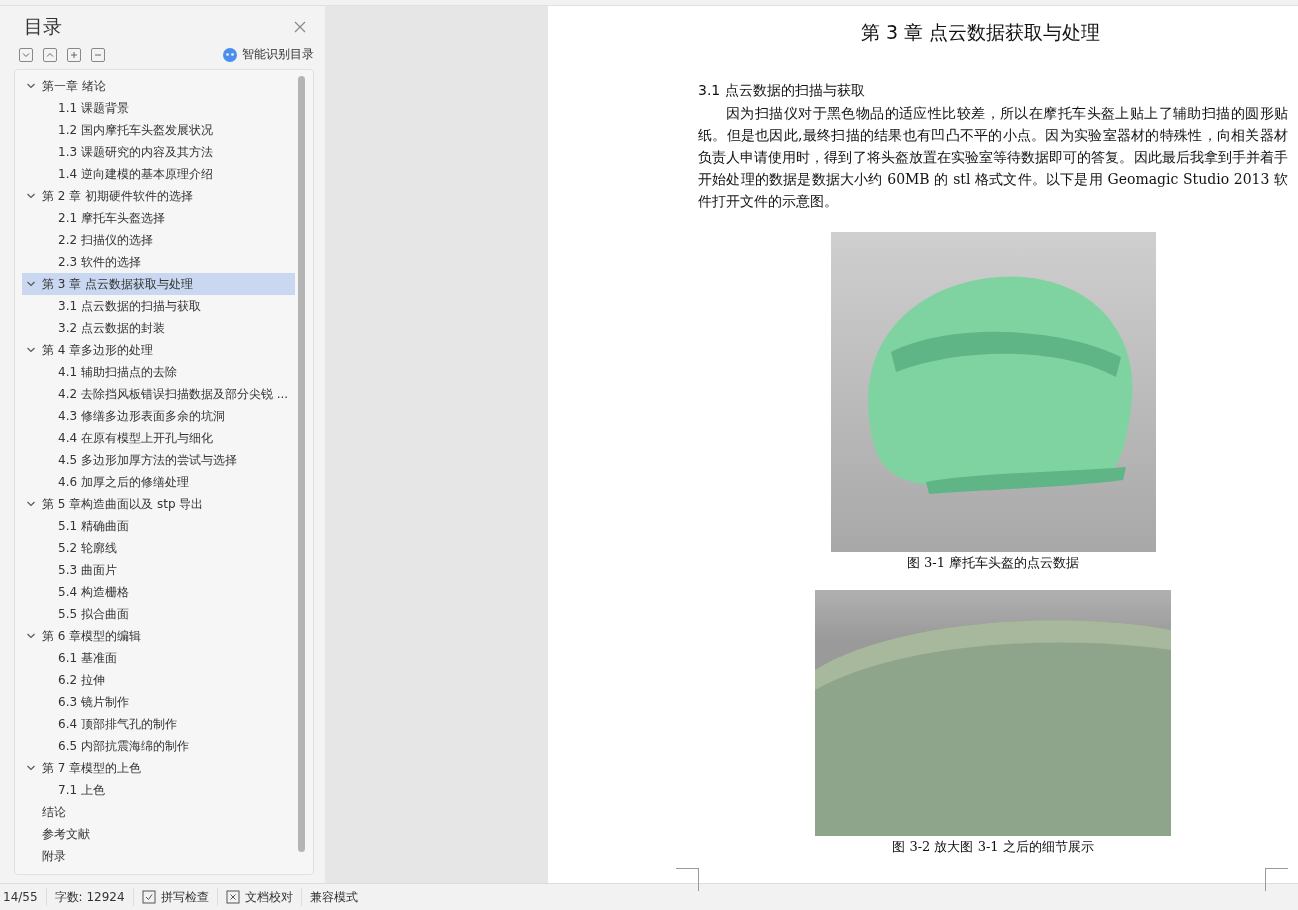 The width and height of the screenshot is (1298, 910). I want to click on compat-mode-label: 兼容模式, so click(333, 897).